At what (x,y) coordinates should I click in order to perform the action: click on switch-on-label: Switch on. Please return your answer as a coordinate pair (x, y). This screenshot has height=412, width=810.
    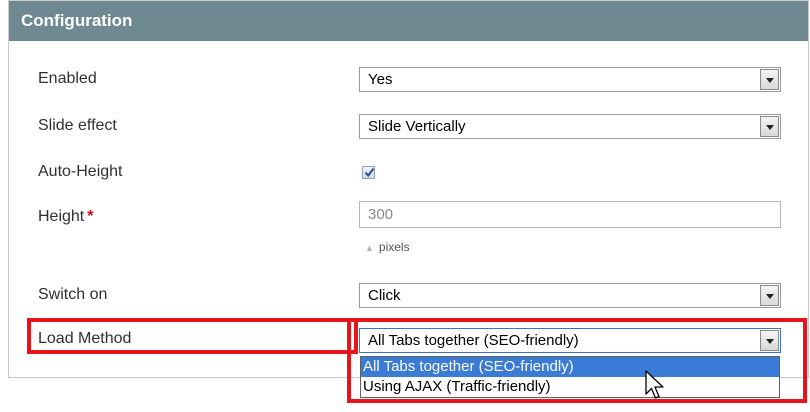
    Looking at the image, I should click on (73, 294).